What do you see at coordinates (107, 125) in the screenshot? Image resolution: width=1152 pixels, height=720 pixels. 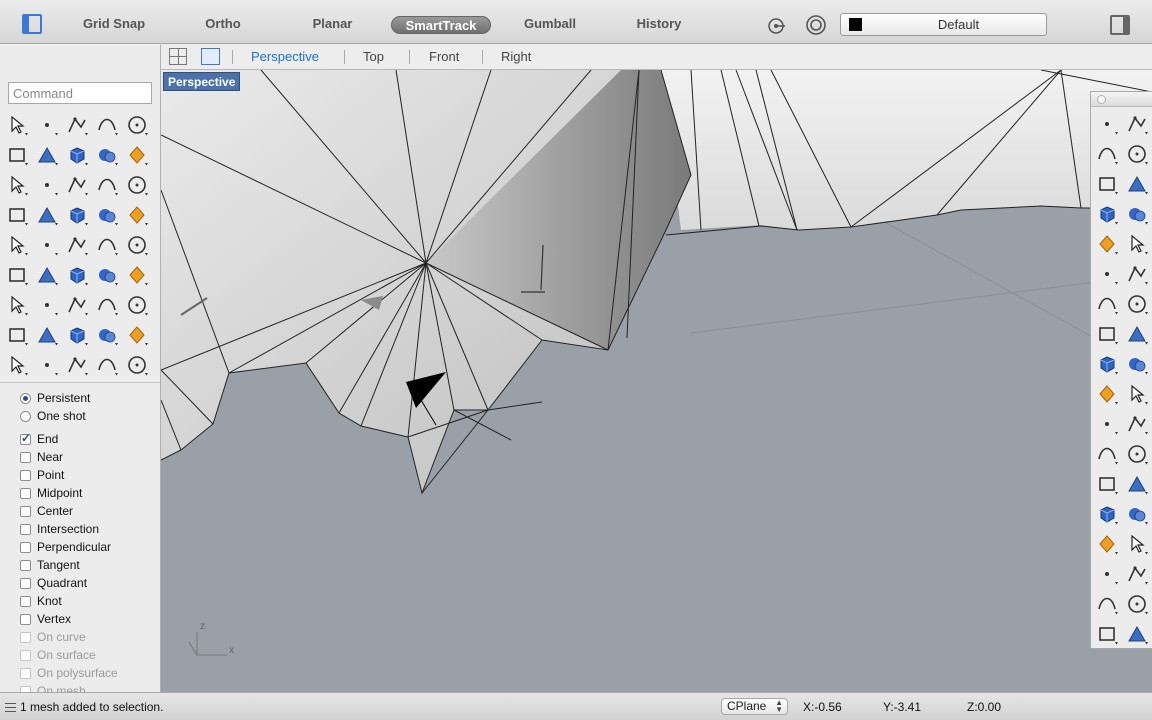 I see `curve-icon` at bounding box center [107, 125].